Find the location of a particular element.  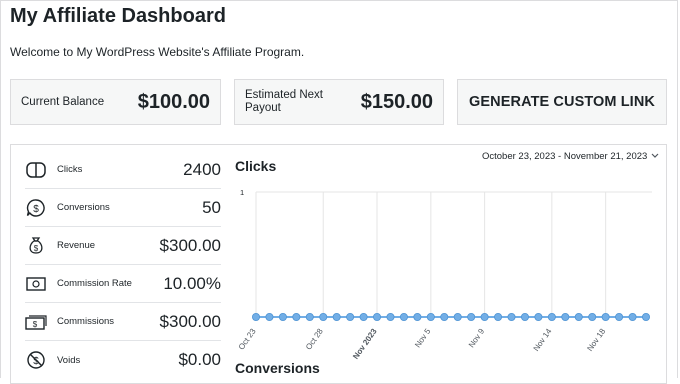

stat-label: Clicks is located at coordinates (70, 169).